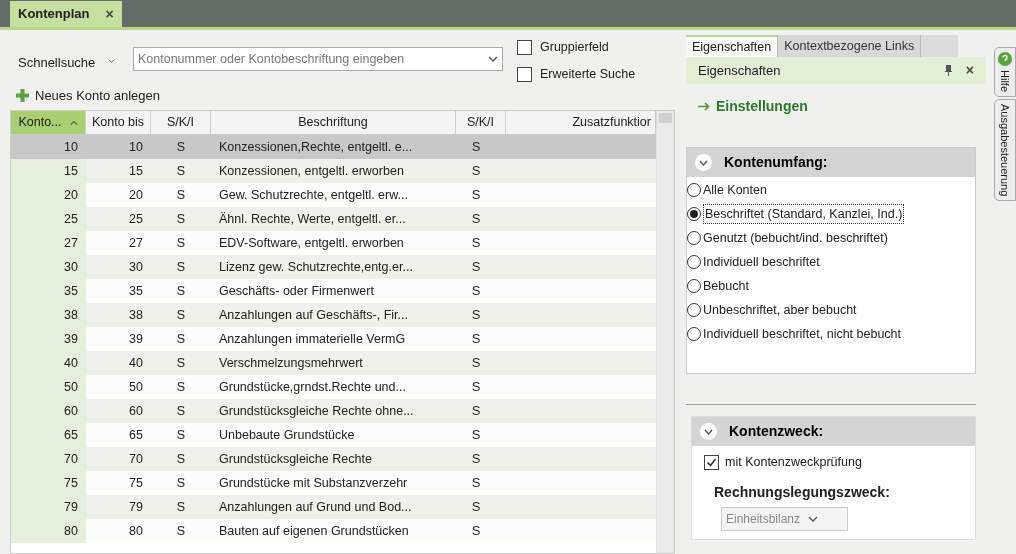 This screenshot has height=554, width=1016. What do you see at coordinates (136, 315) in the screenshot?
I see `table-cell-text: 38` at bounding box center [136, 315].